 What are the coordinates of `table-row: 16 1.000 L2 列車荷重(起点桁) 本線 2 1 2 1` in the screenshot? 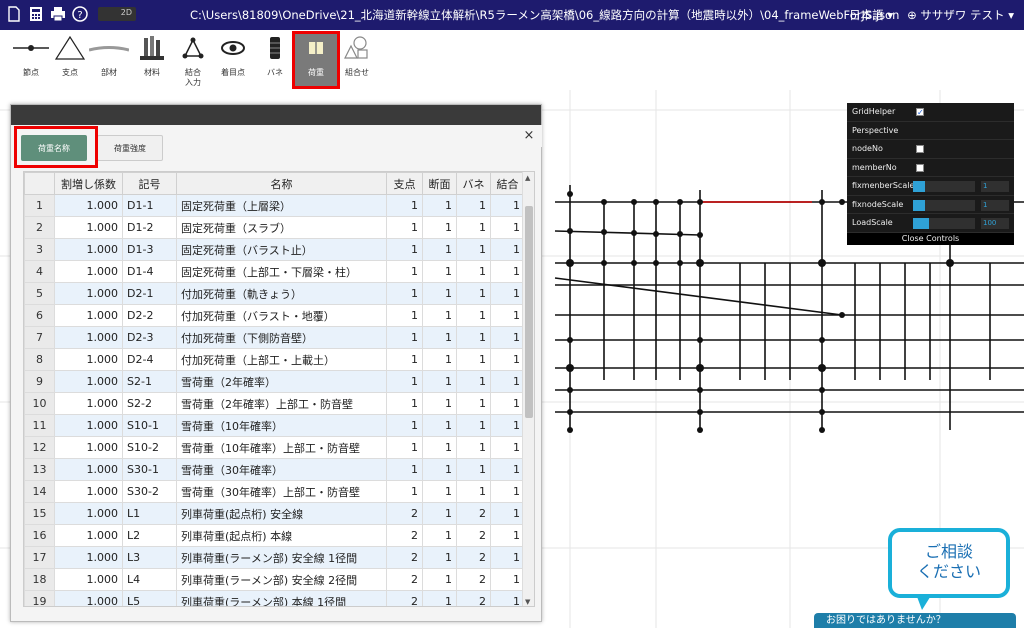 It's located at (274, 535).